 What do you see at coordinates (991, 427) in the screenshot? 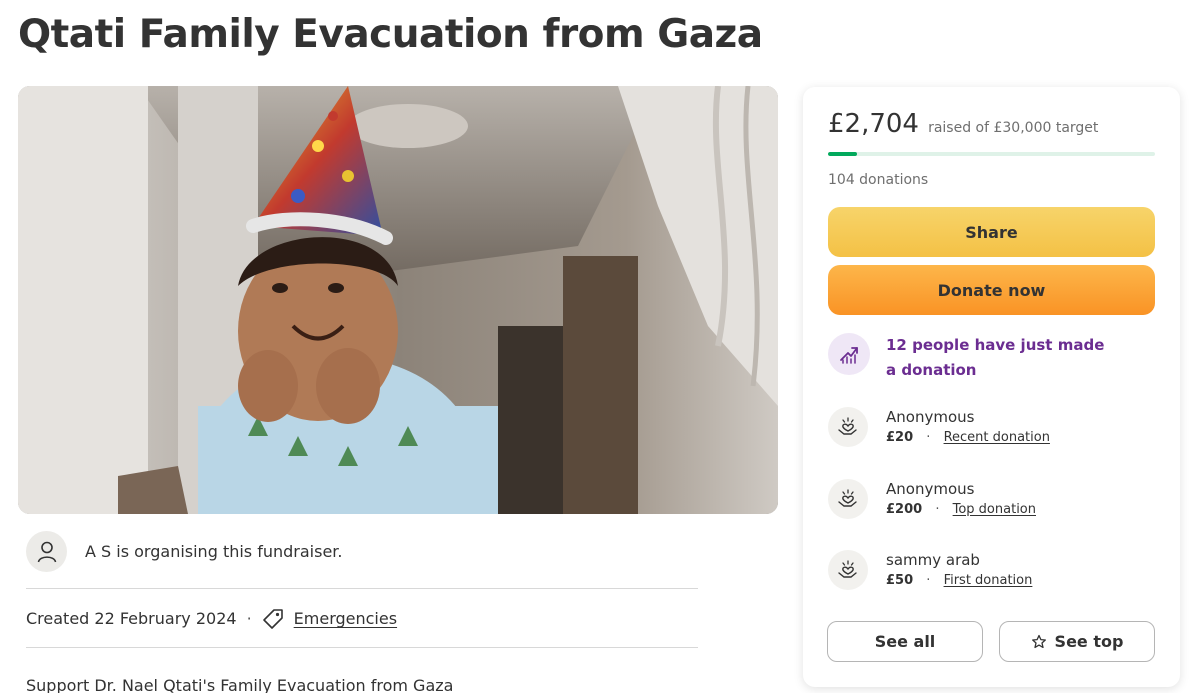
I see `donor-item: Anonymous £20 · Recent donation` at bounding box center [991, 427].